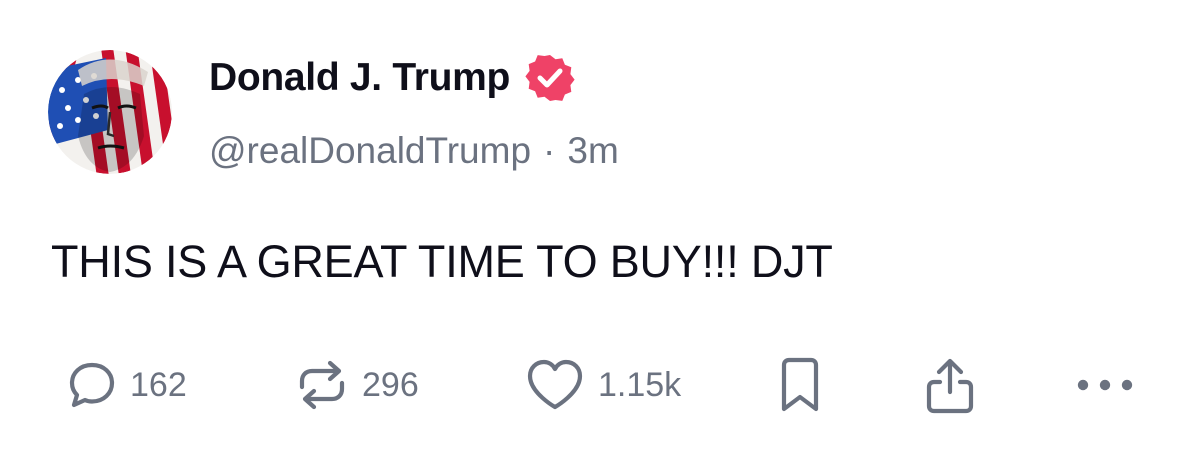  Describe the element at coordinates (442, 261) in the screenshot. I see `post-text: THIS IS A GREAT TIME TO BUY!!! DJT` at that location.